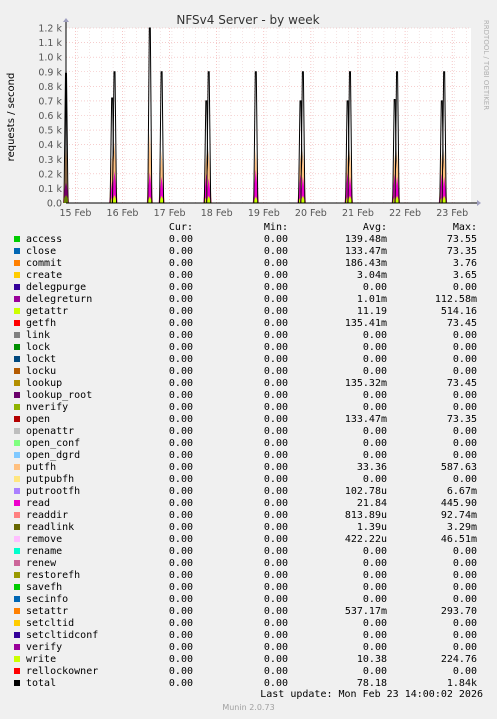 Image resolution: width=497 pixels, height=719 pixels. I want to click on legend-max: 73.45, so click(461, 383).